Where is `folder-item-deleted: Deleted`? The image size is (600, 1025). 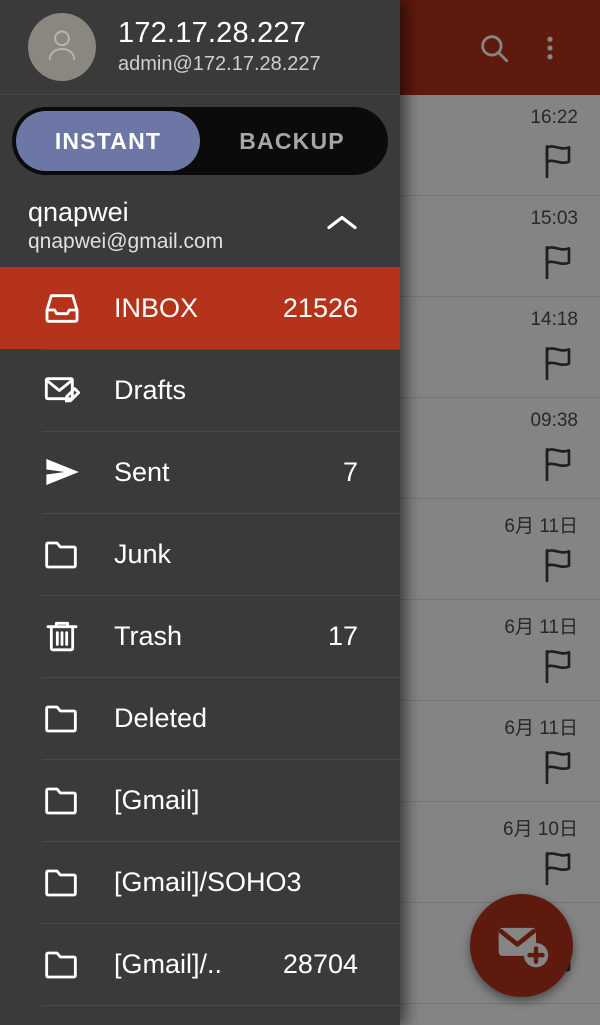 folder-item-deleted: Deleted is located at coordinates (200, 718).